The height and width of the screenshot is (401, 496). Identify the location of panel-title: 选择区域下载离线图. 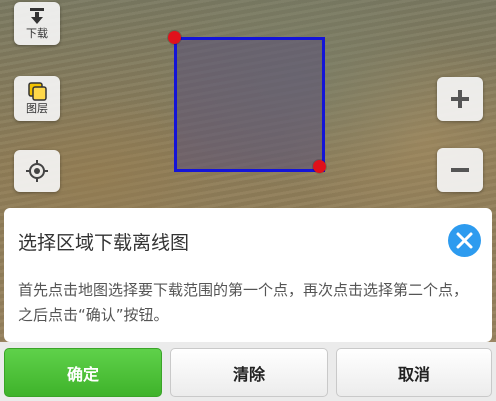
(104, 243).